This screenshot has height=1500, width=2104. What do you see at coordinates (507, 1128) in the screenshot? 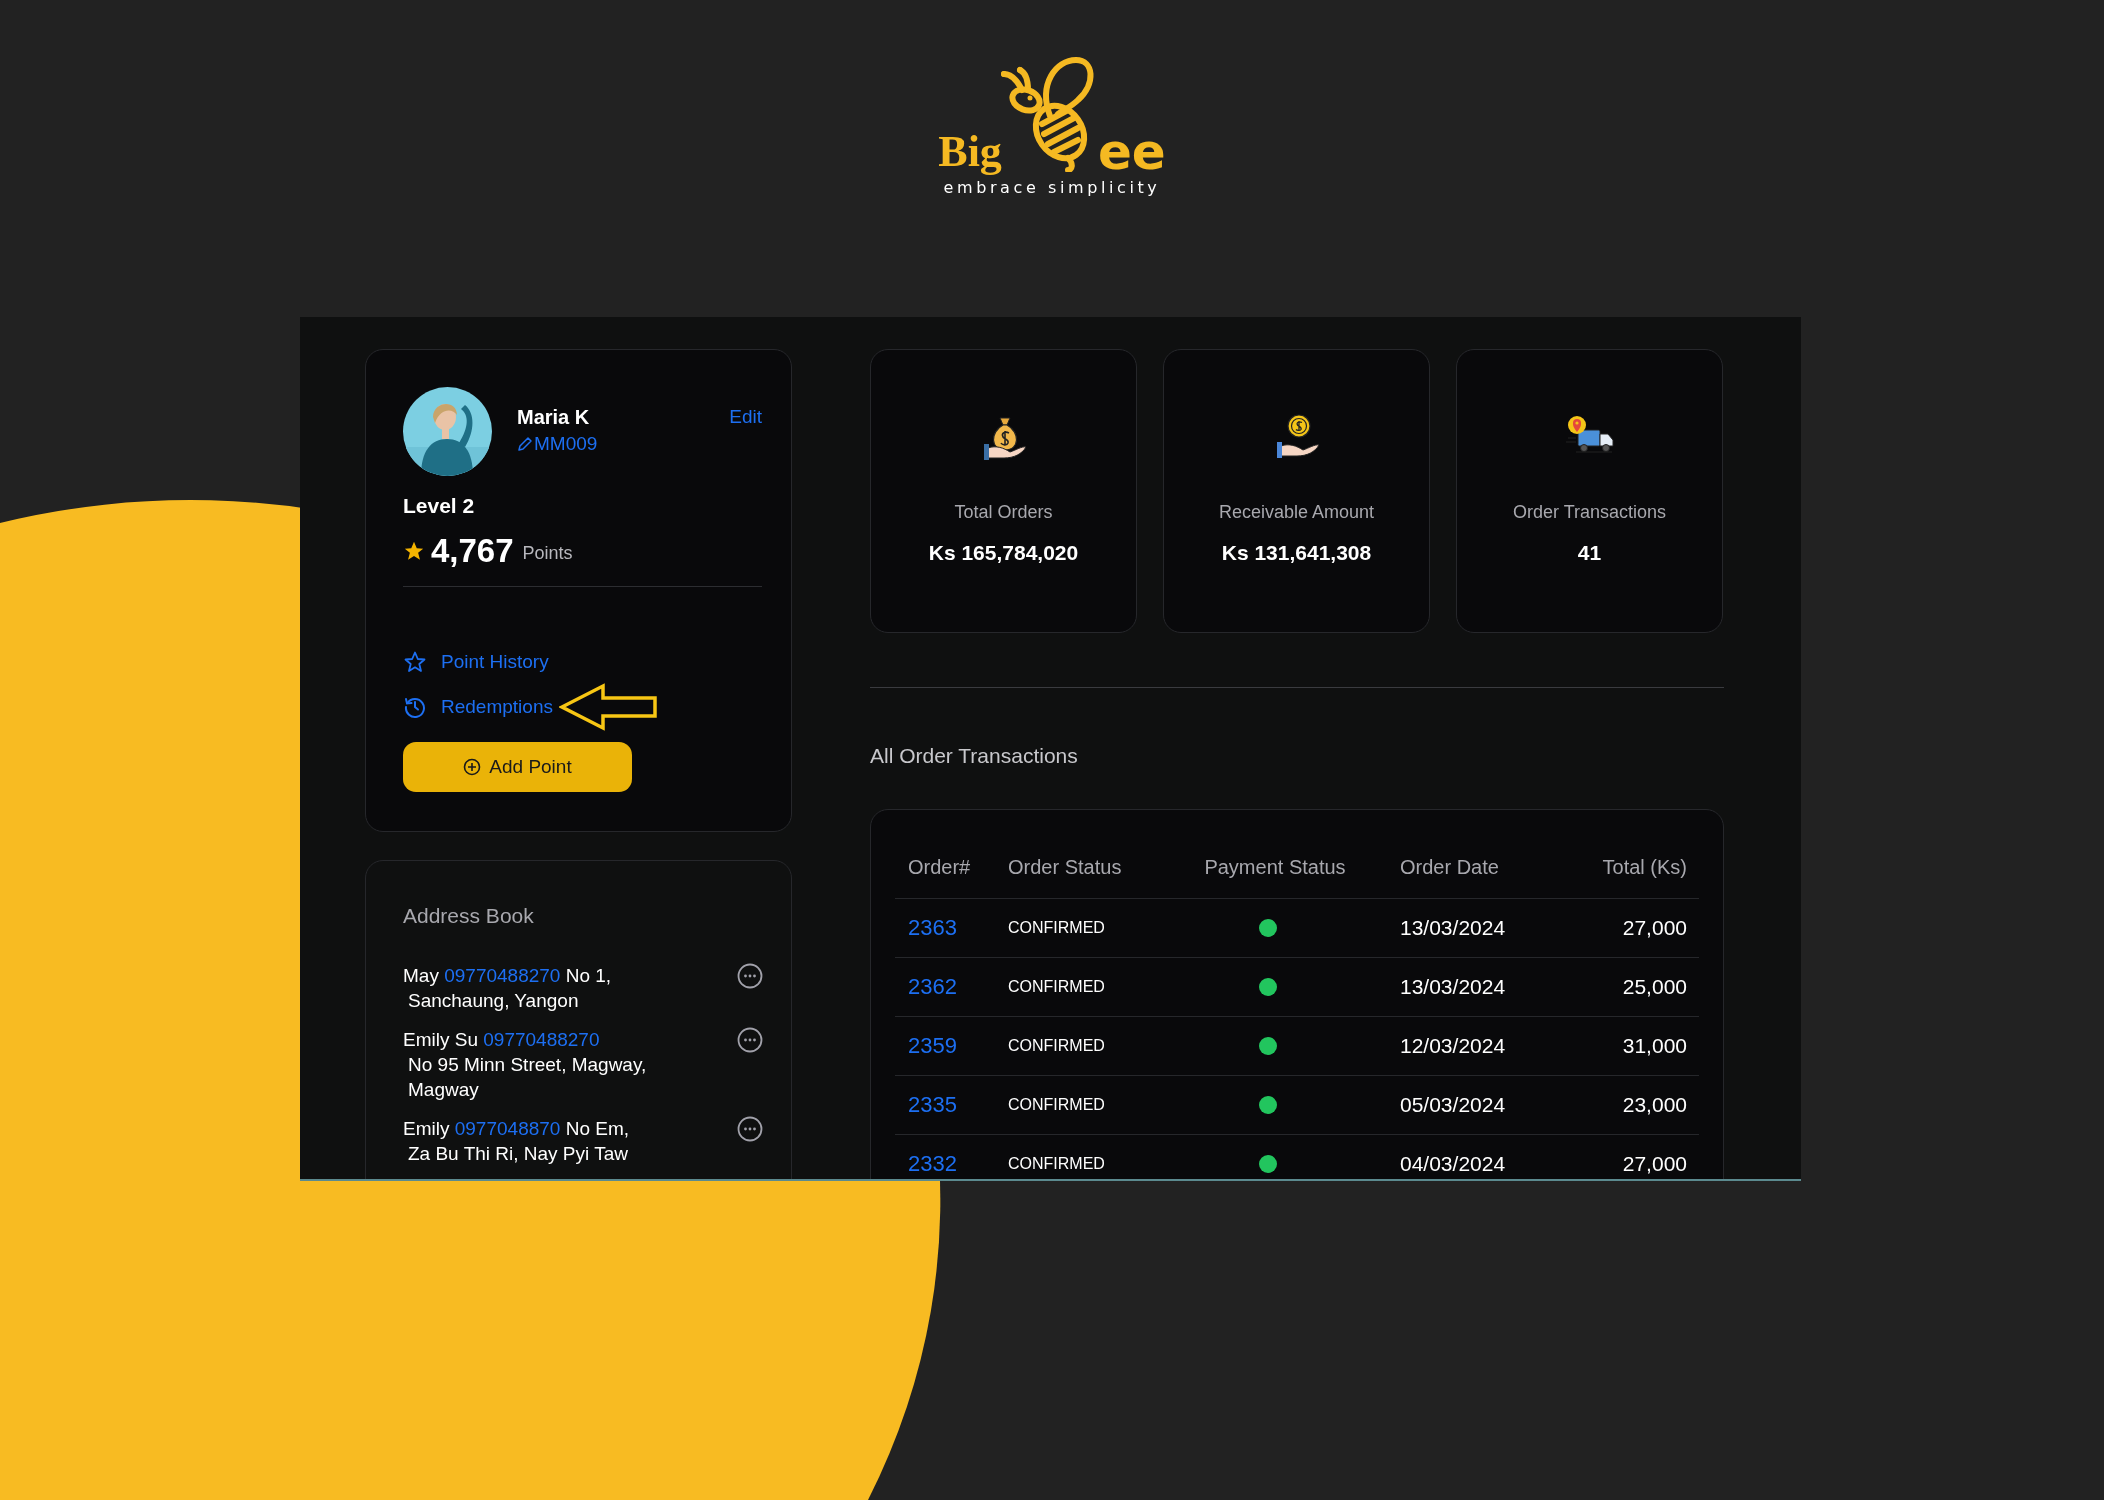
I see `phone-link: 0977048870` at bounding box center [507, 1128].